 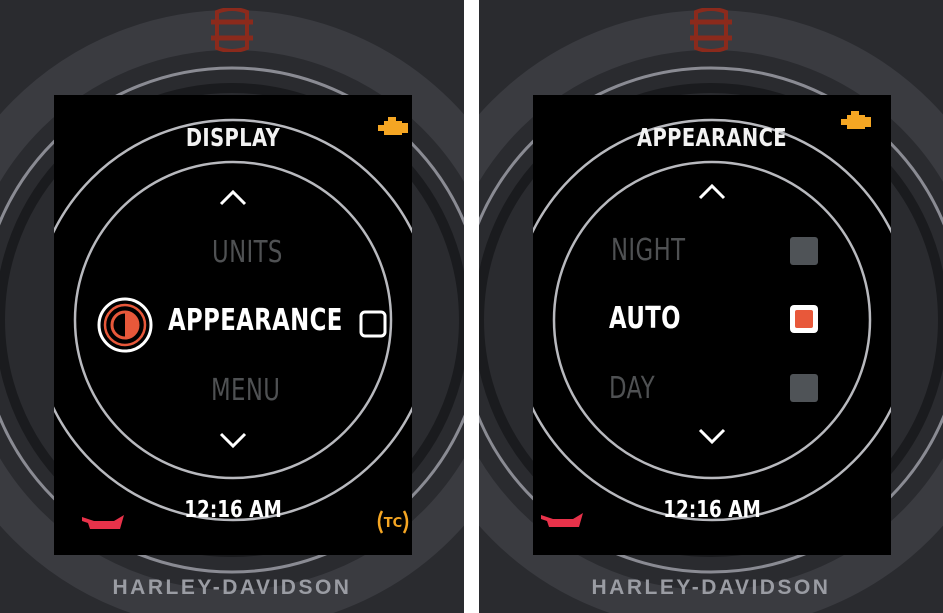 I want to click on menu-item-menu: MENU, so click(x=245, y=390).